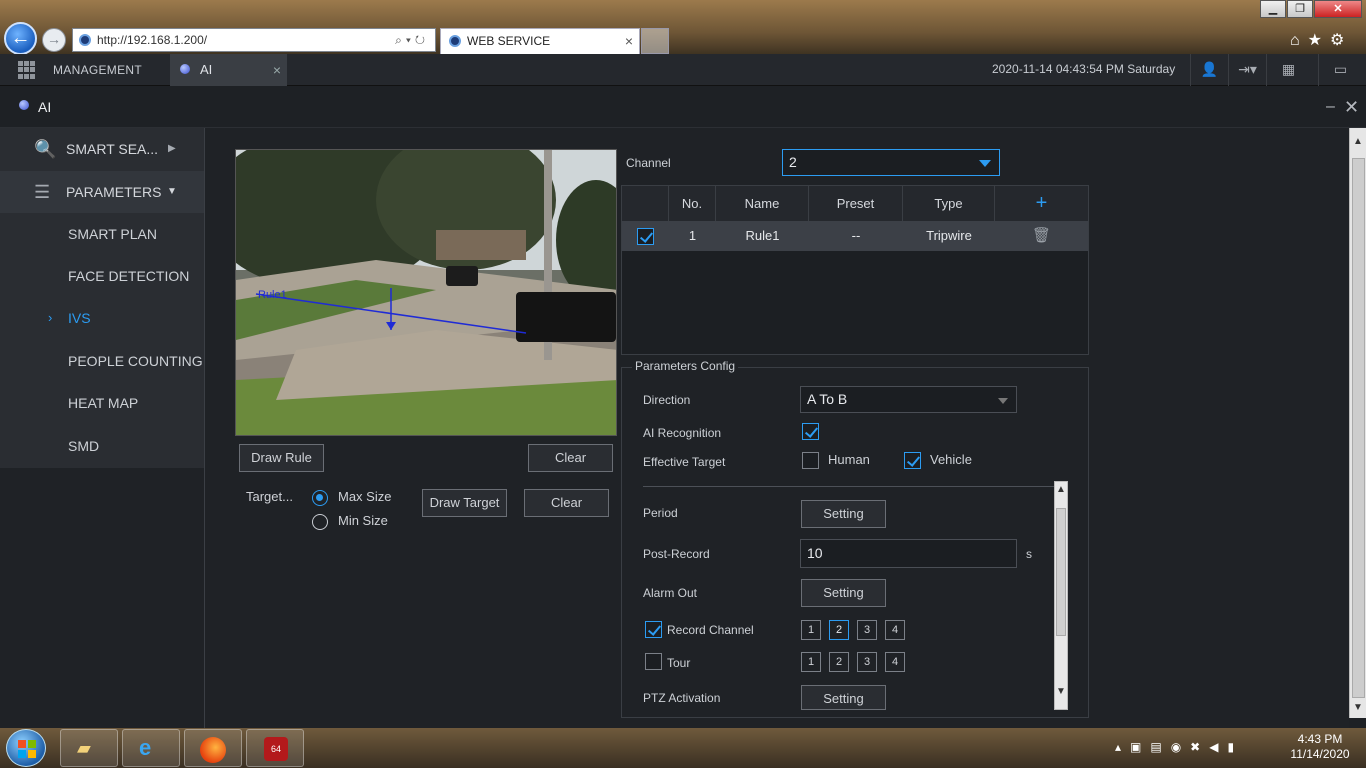  What do you see at coordinates (676, 554) in the screenshot?
I see `post-record-label: Post-Record` at bounding box center [676, 554].